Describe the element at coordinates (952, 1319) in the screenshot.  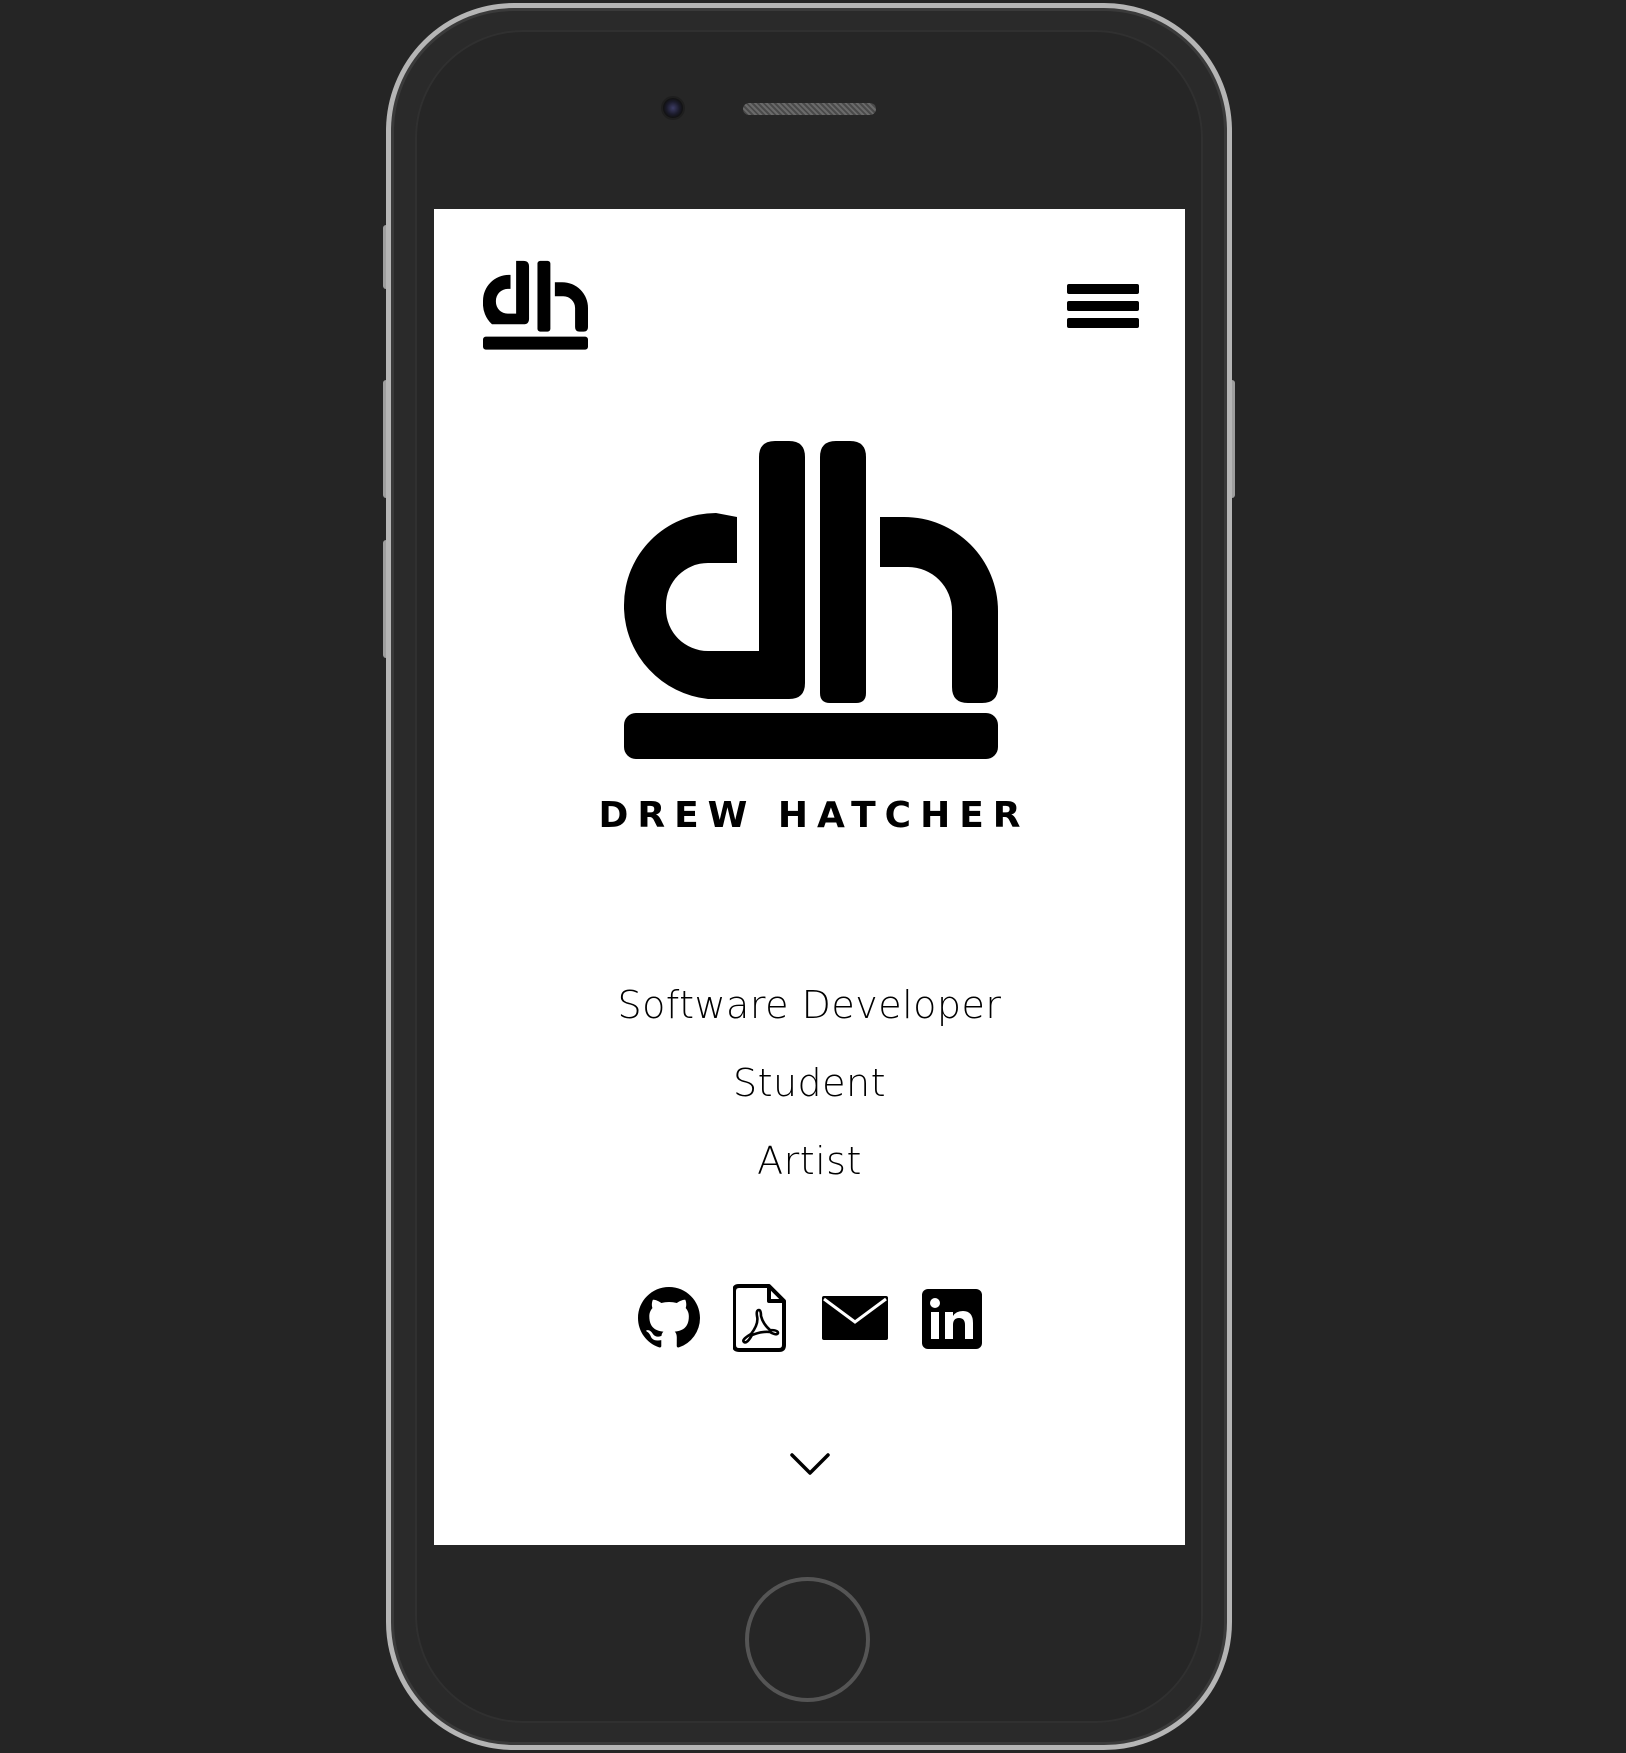
I see `linkedin-icon` at that location.